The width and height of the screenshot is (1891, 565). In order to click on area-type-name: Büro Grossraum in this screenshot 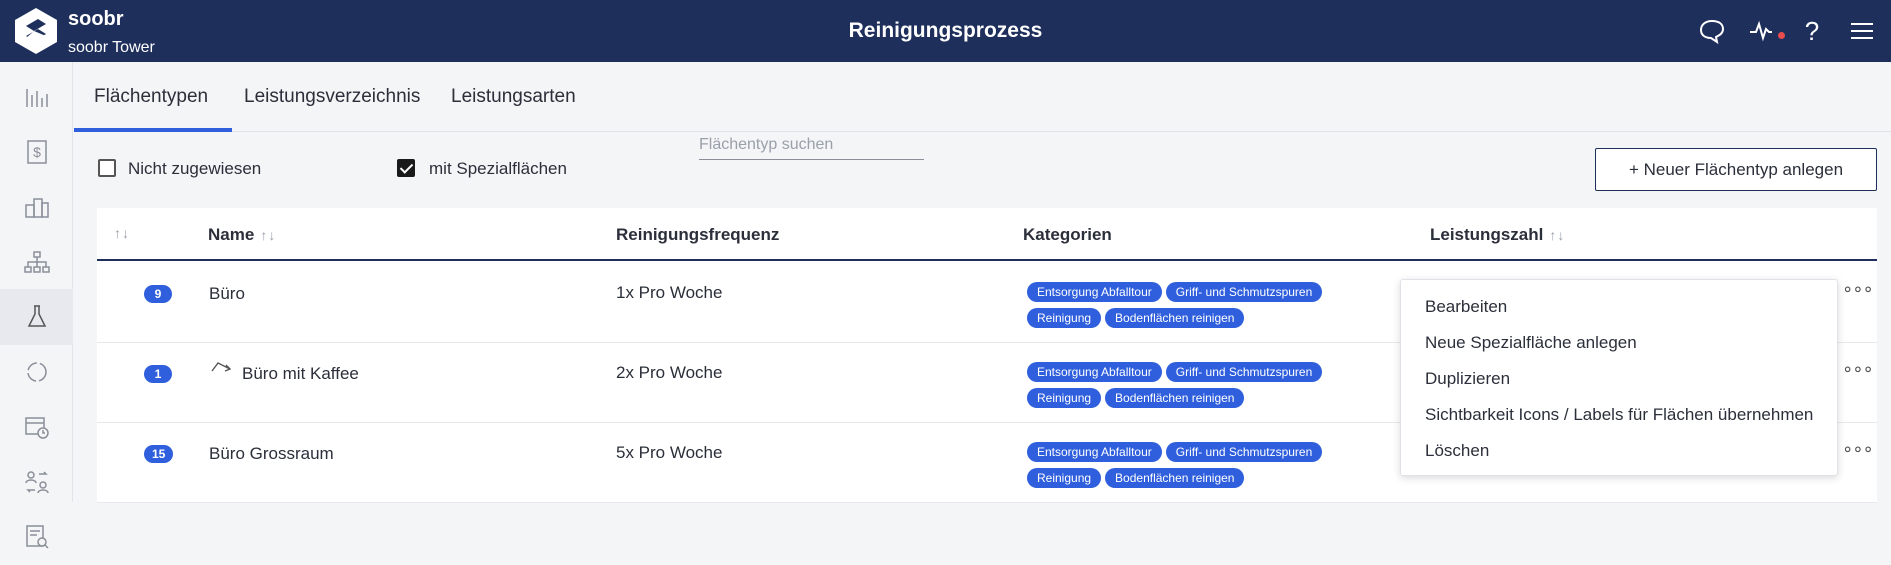, I will do `click(271, 453)`.